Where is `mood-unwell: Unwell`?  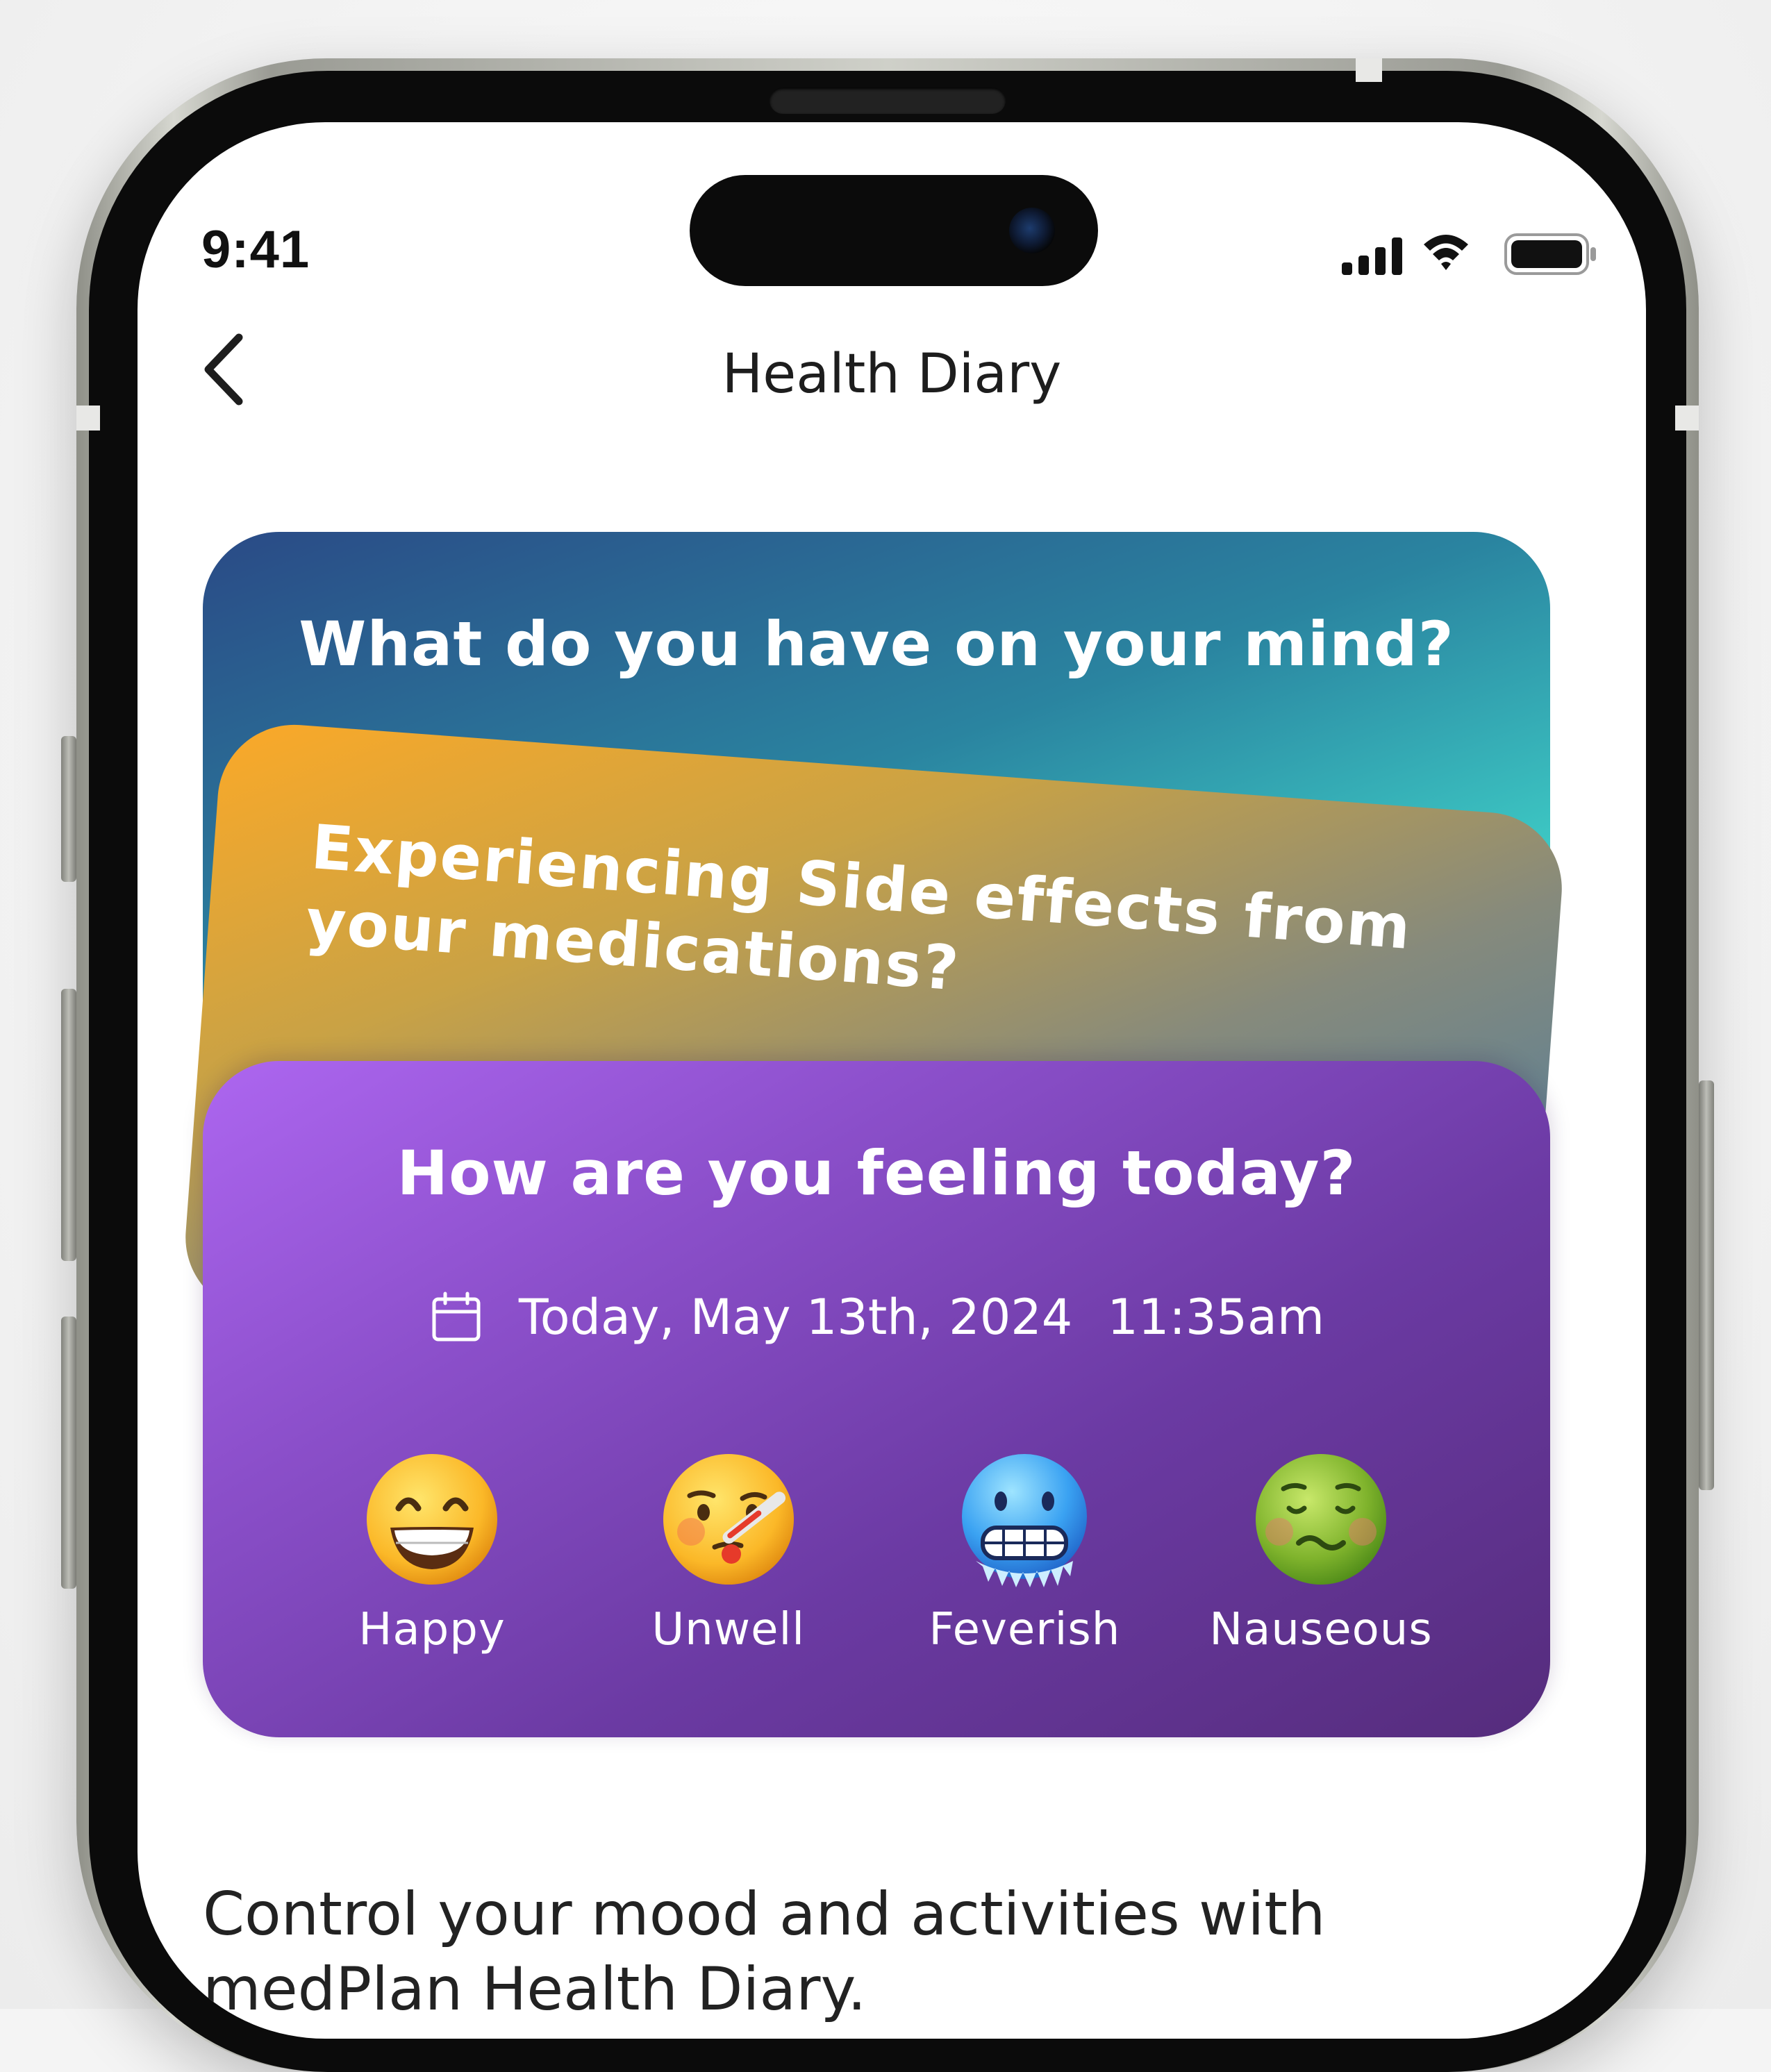
mood-unwell: Unwell is located at coordinates (729, 1554).